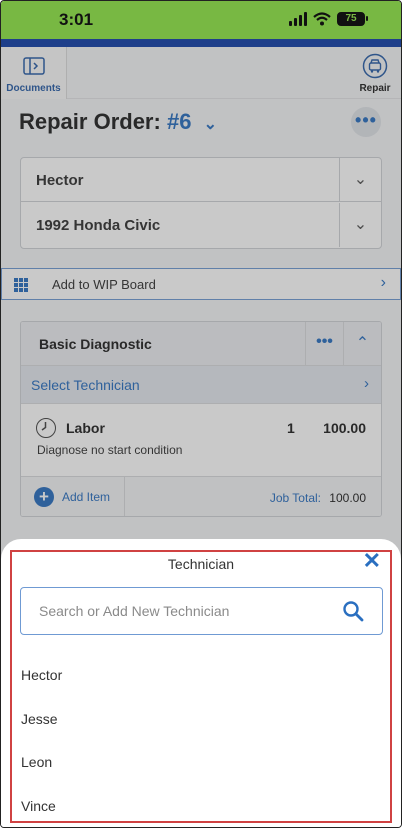  I want to click on status-icons: 75, so click(328, 19).